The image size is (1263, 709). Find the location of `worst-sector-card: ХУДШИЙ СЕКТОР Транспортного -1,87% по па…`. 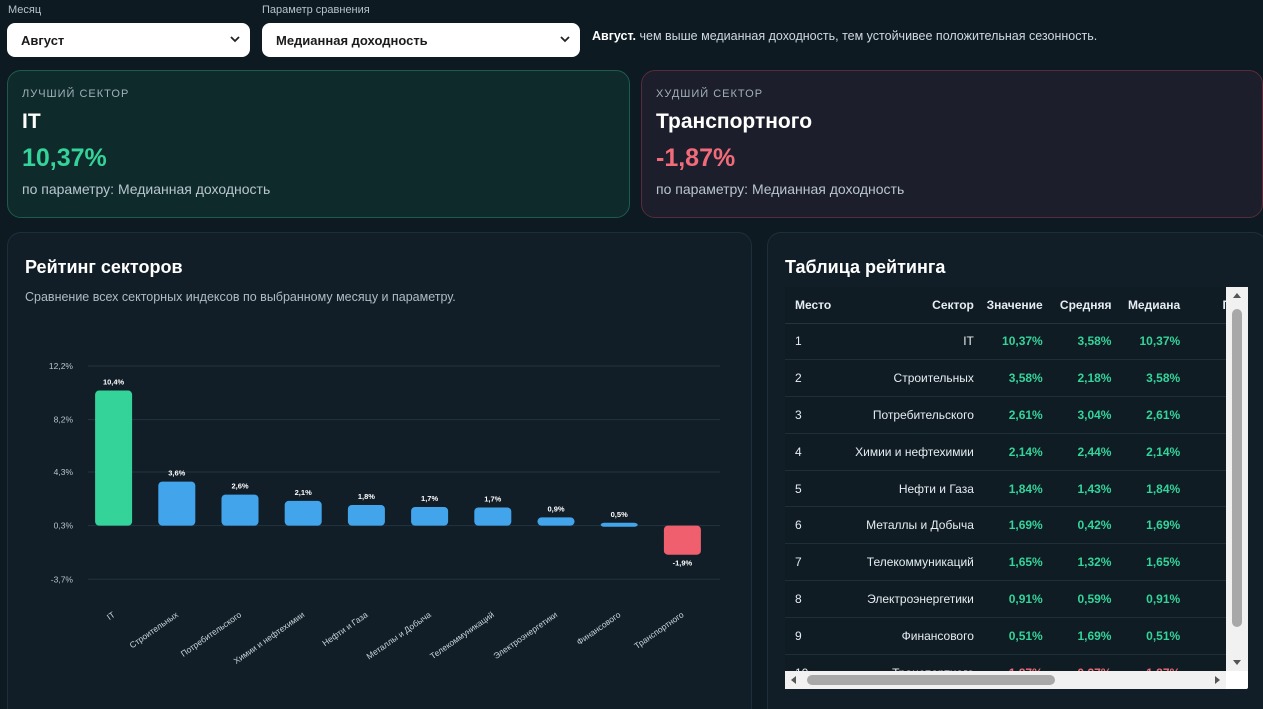

worst-sector-card: ХУДШИЙ СЕКТОР Транспортного -1,87% по па… is located at coordinates (952, 144).